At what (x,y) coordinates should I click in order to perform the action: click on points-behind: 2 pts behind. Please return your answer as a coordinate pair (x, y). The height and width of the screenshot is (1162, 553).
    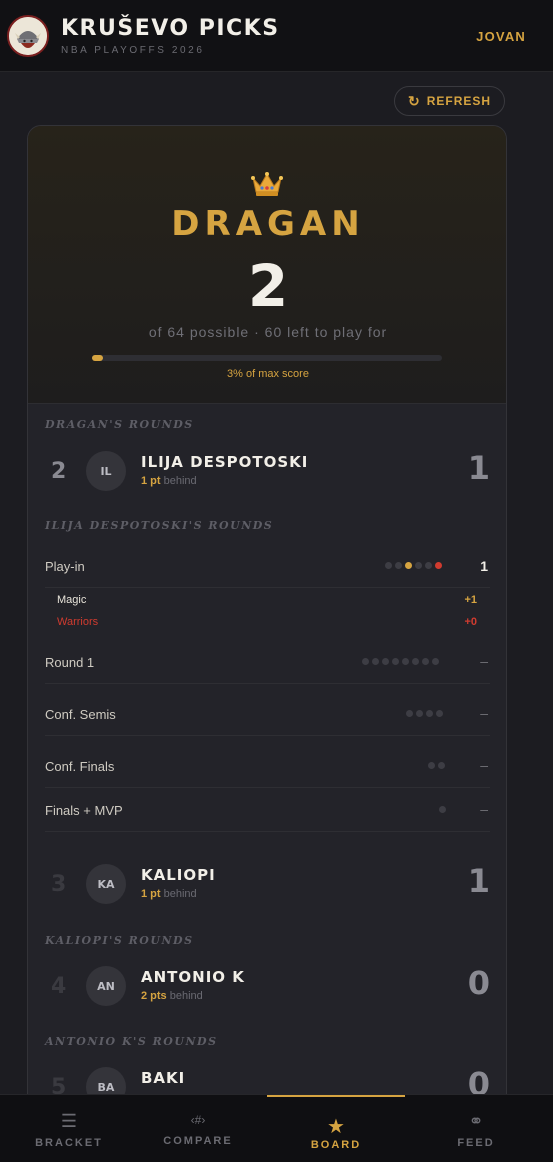
    Looking at the image, I should click on (172, 996).